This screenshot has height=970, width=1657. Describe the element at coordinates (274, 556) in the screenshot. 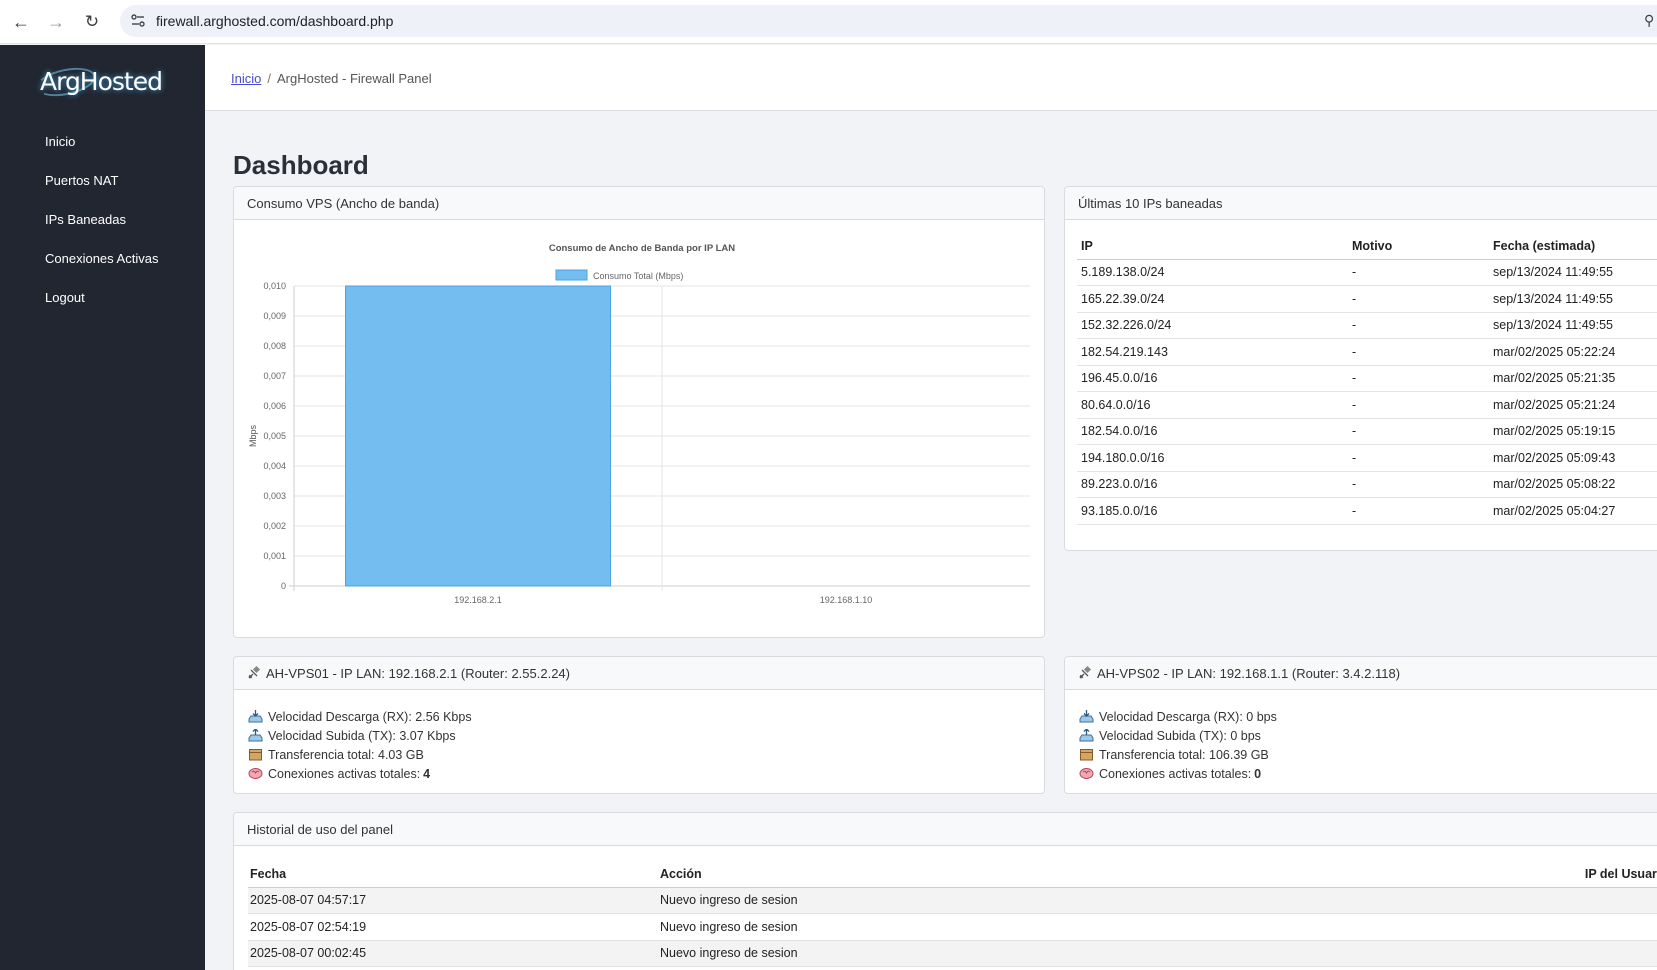

I see `y-tick-label: 0,001` at that location.